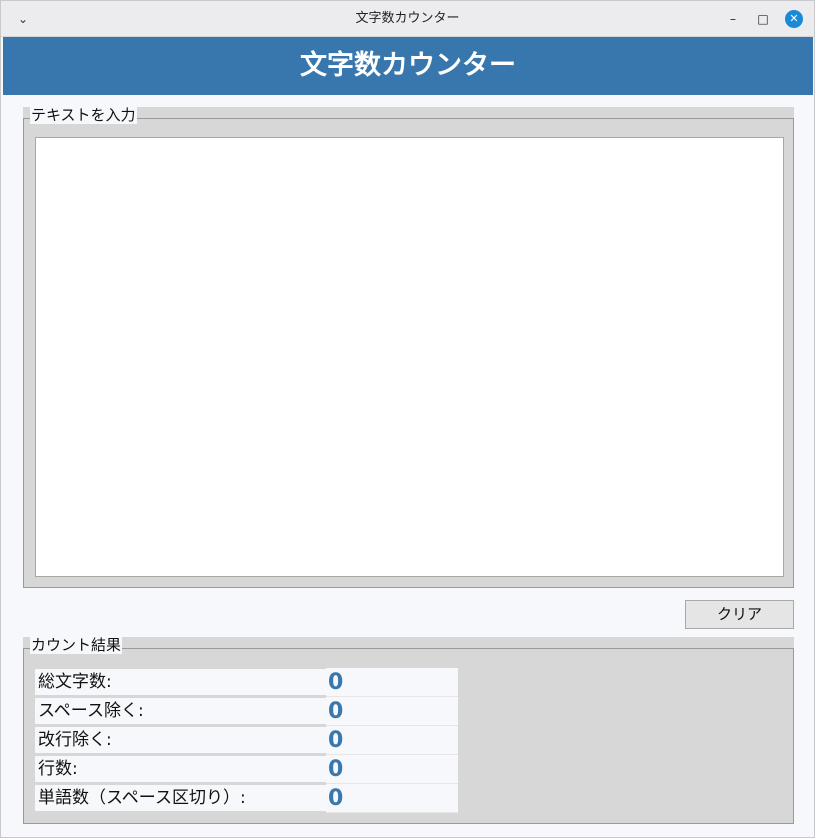  What do you see at coordinates (180, 711) in the screenshot?
I see `result-label: スペース除く:` at bounding box center [180, 711].